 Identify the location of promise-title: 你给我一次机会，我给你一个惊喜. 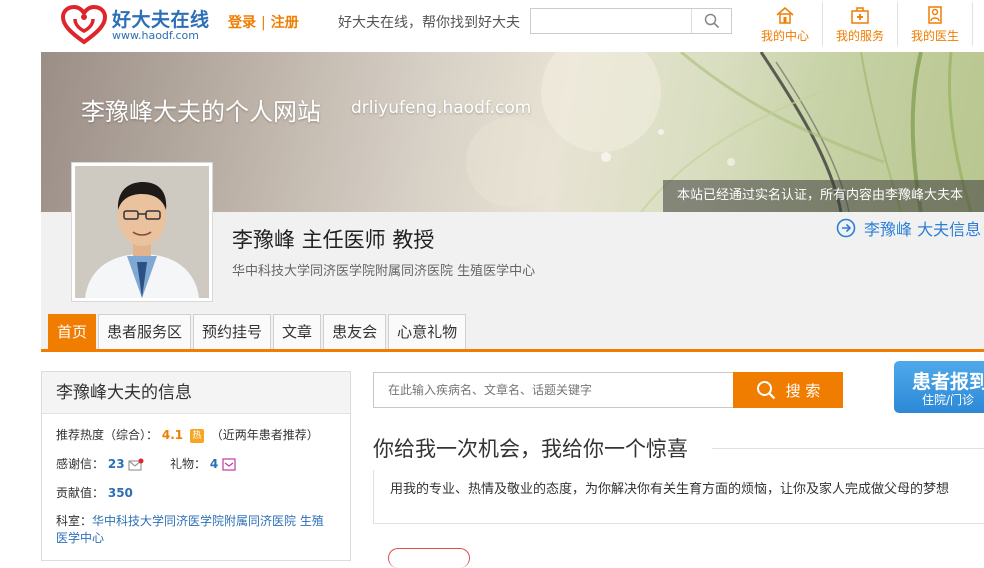
(530, 449).